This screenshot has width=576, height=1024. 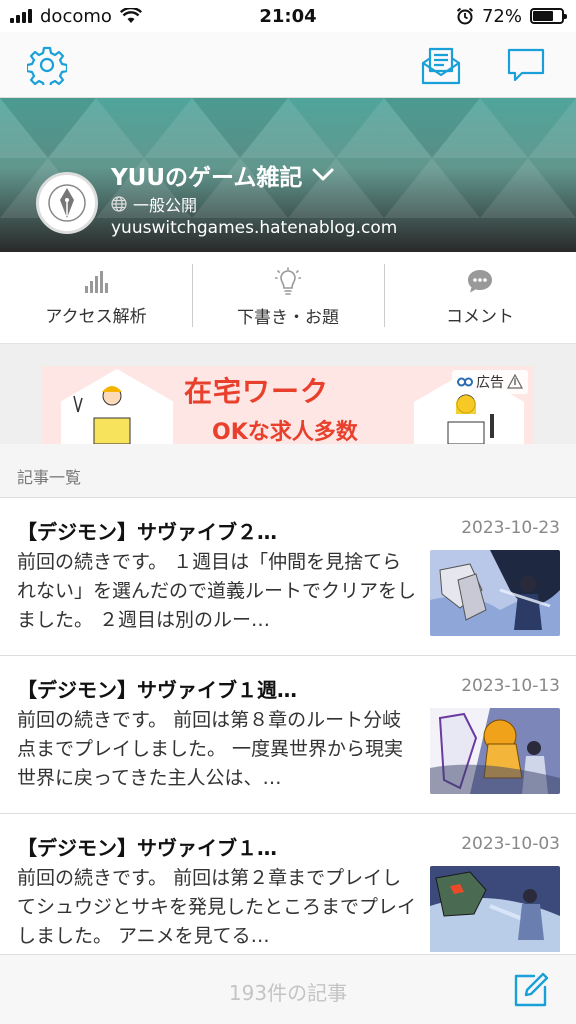 I want to click on article-count: 193件の記事, so click(x=288, y=993).